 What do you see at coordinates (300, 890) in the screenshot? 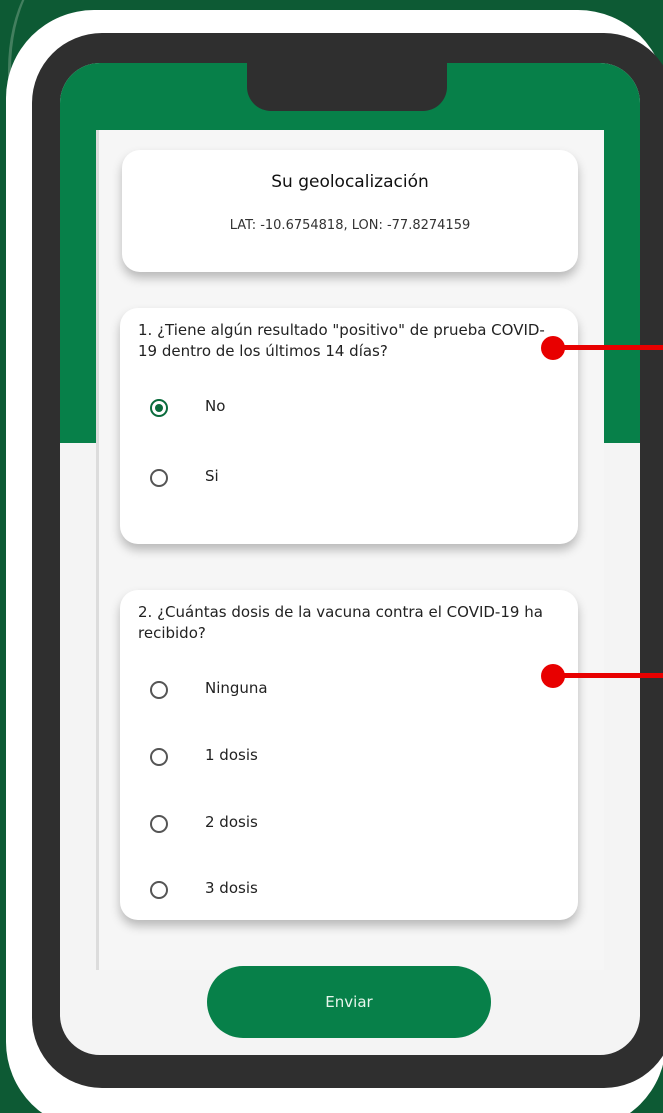
I see `q2-option-3-dosis: 3 dosis` at bounding box center [300, 890].